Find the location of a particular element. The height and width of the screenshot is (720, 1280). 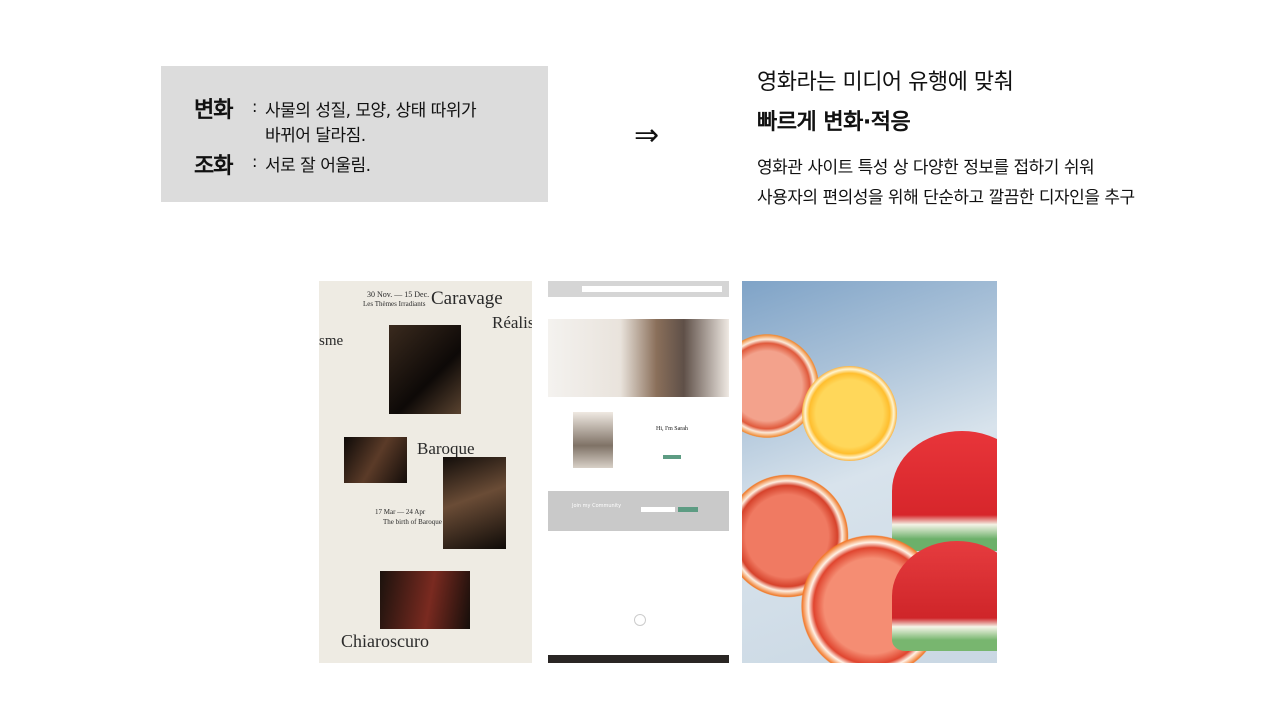

description-line2: 사용자의 편의성을 위해 단순하고 깔끔한 디자인을 추구 is located at coordinates (946, 198).